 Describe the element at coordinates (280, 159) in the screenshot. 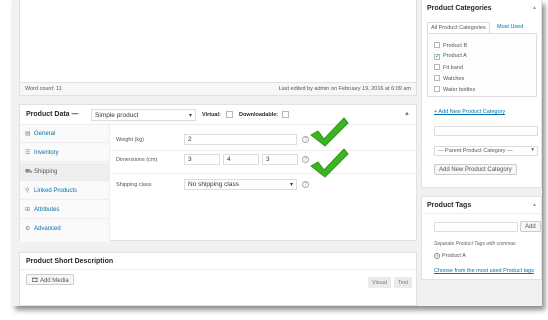

I see `height-input: 3` at that location.